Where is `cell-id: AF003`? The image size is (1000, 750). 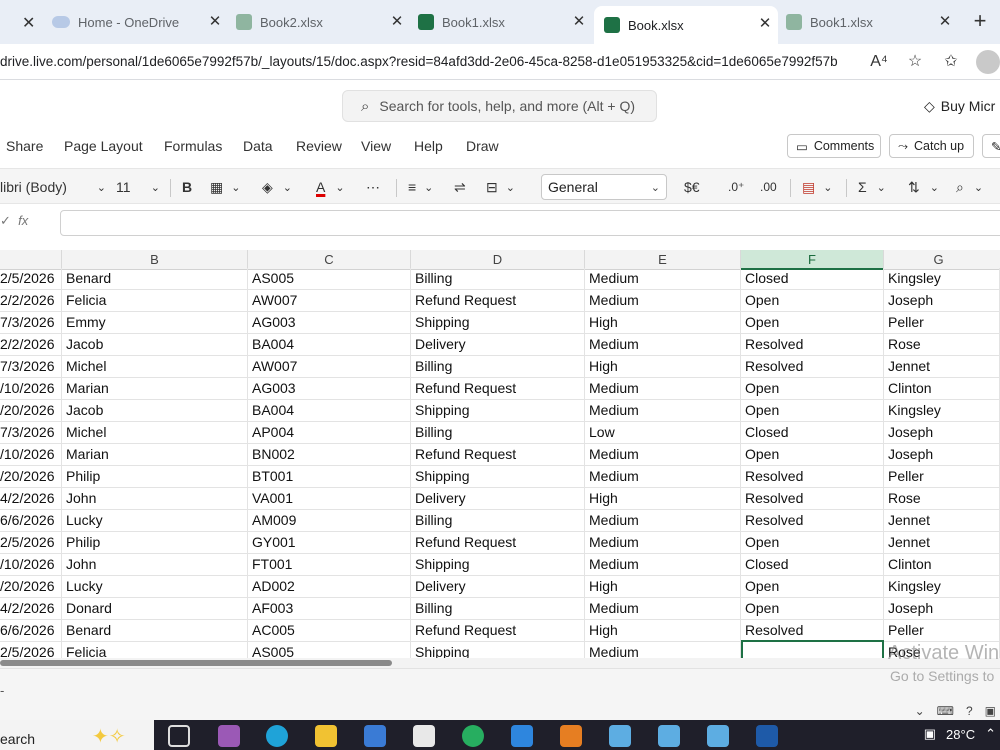 cell-id: AF003 is located at coordinates (329, 609).